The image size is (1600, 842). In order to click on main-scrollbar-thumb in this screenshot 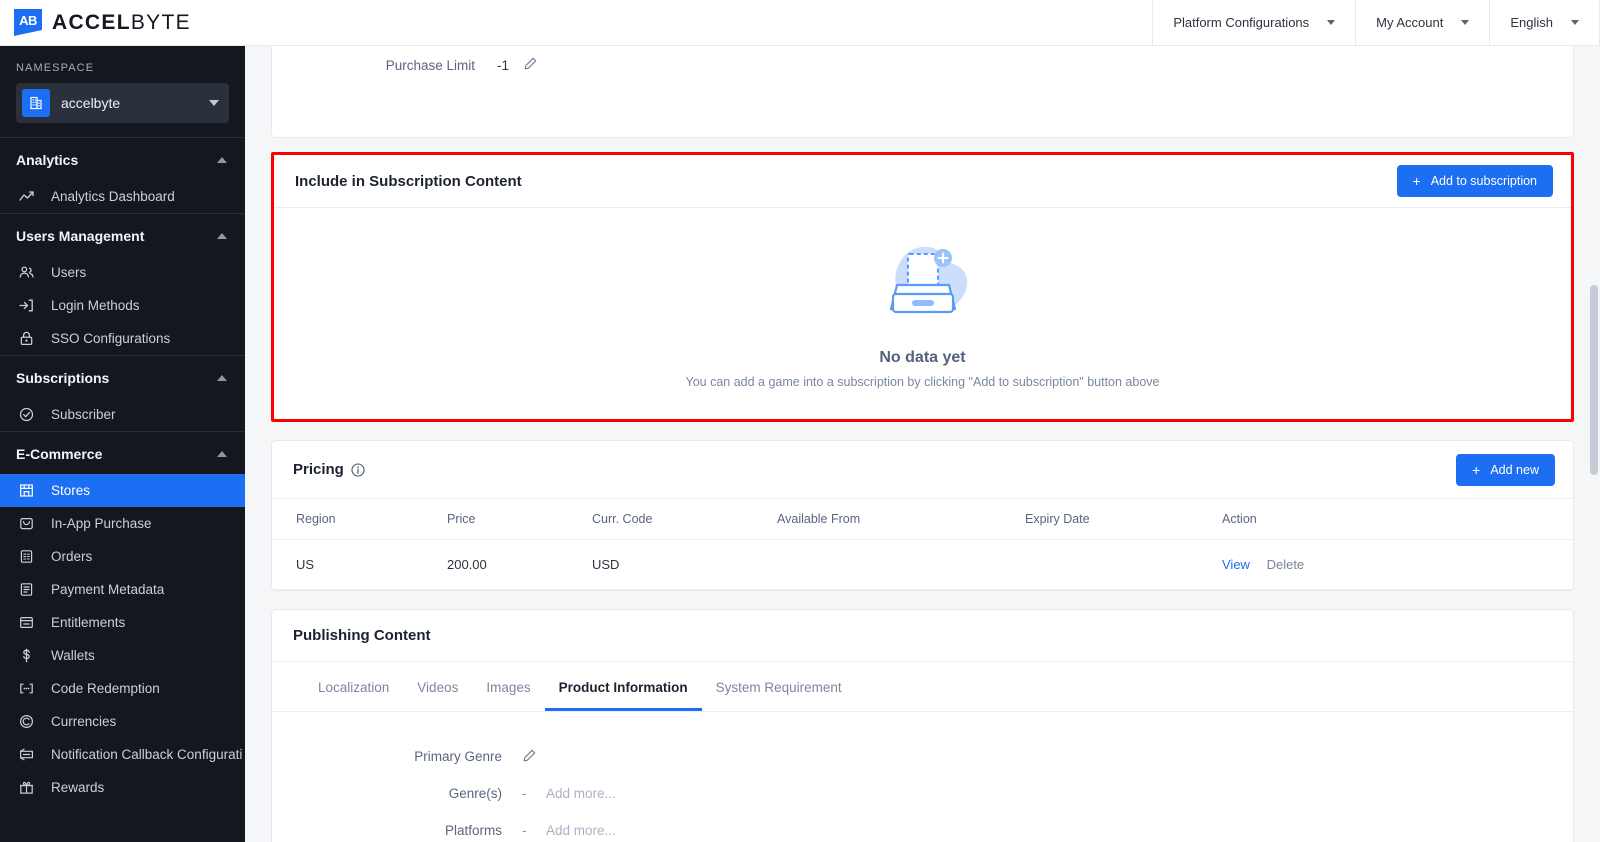, I will do `click(1594, 379)`.